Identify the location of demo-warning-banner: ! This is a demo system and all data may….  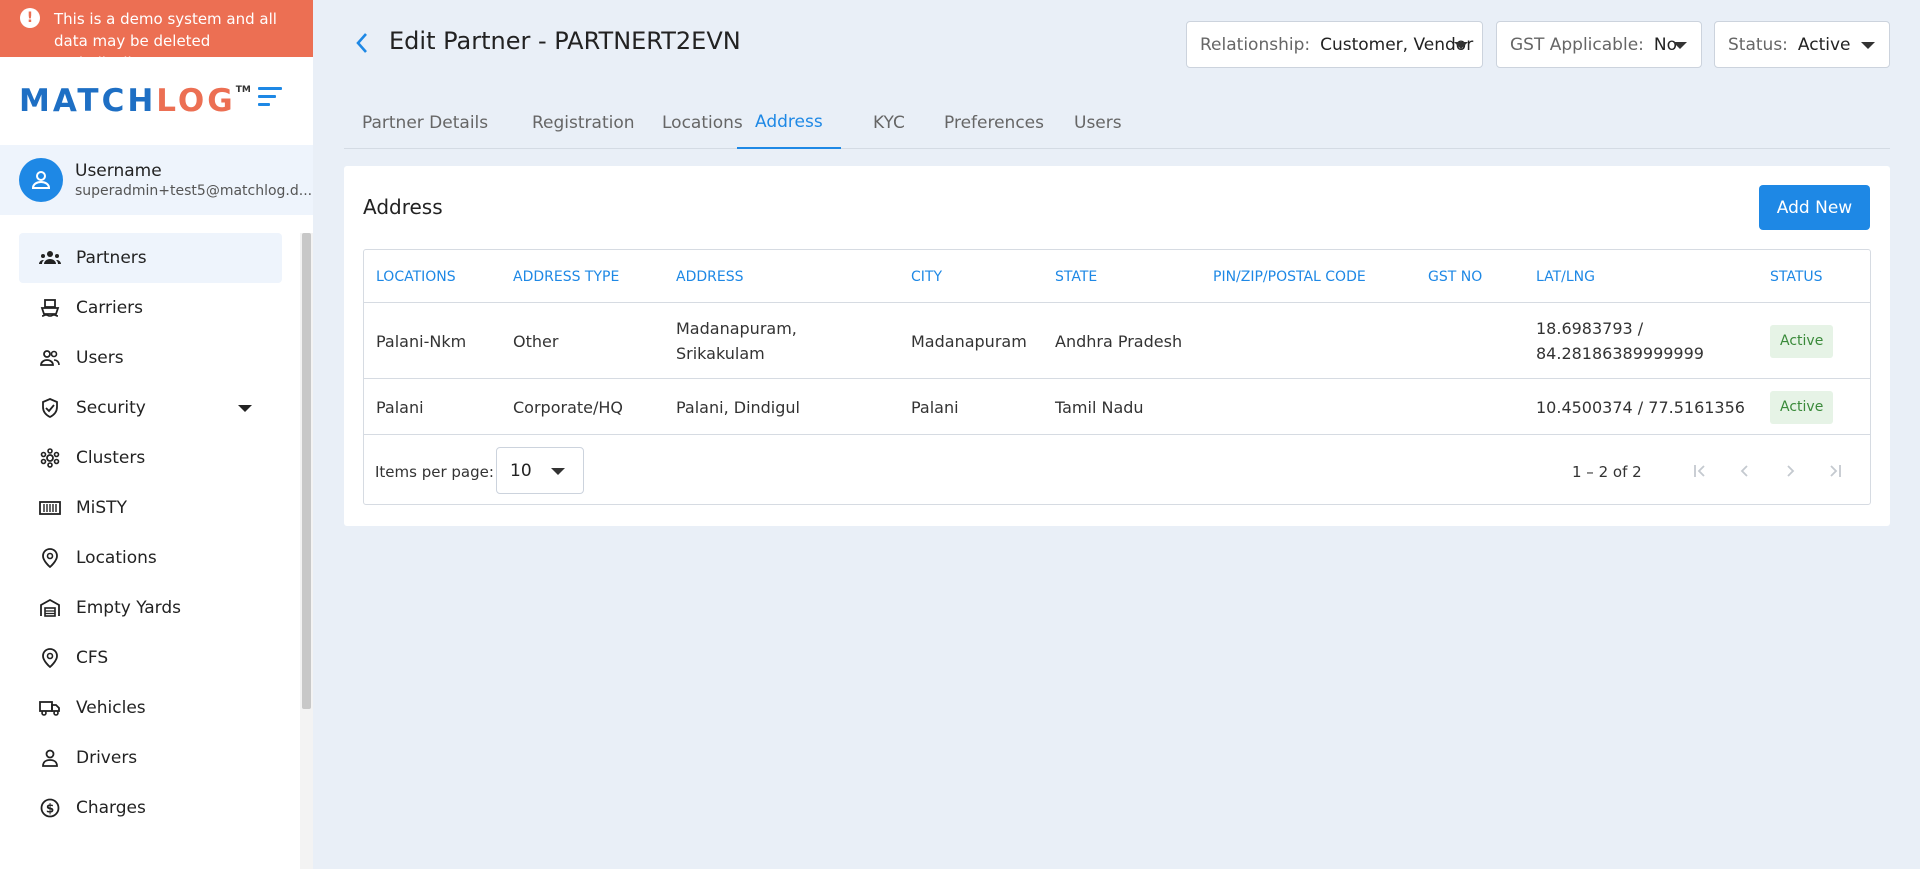
(156, 36).